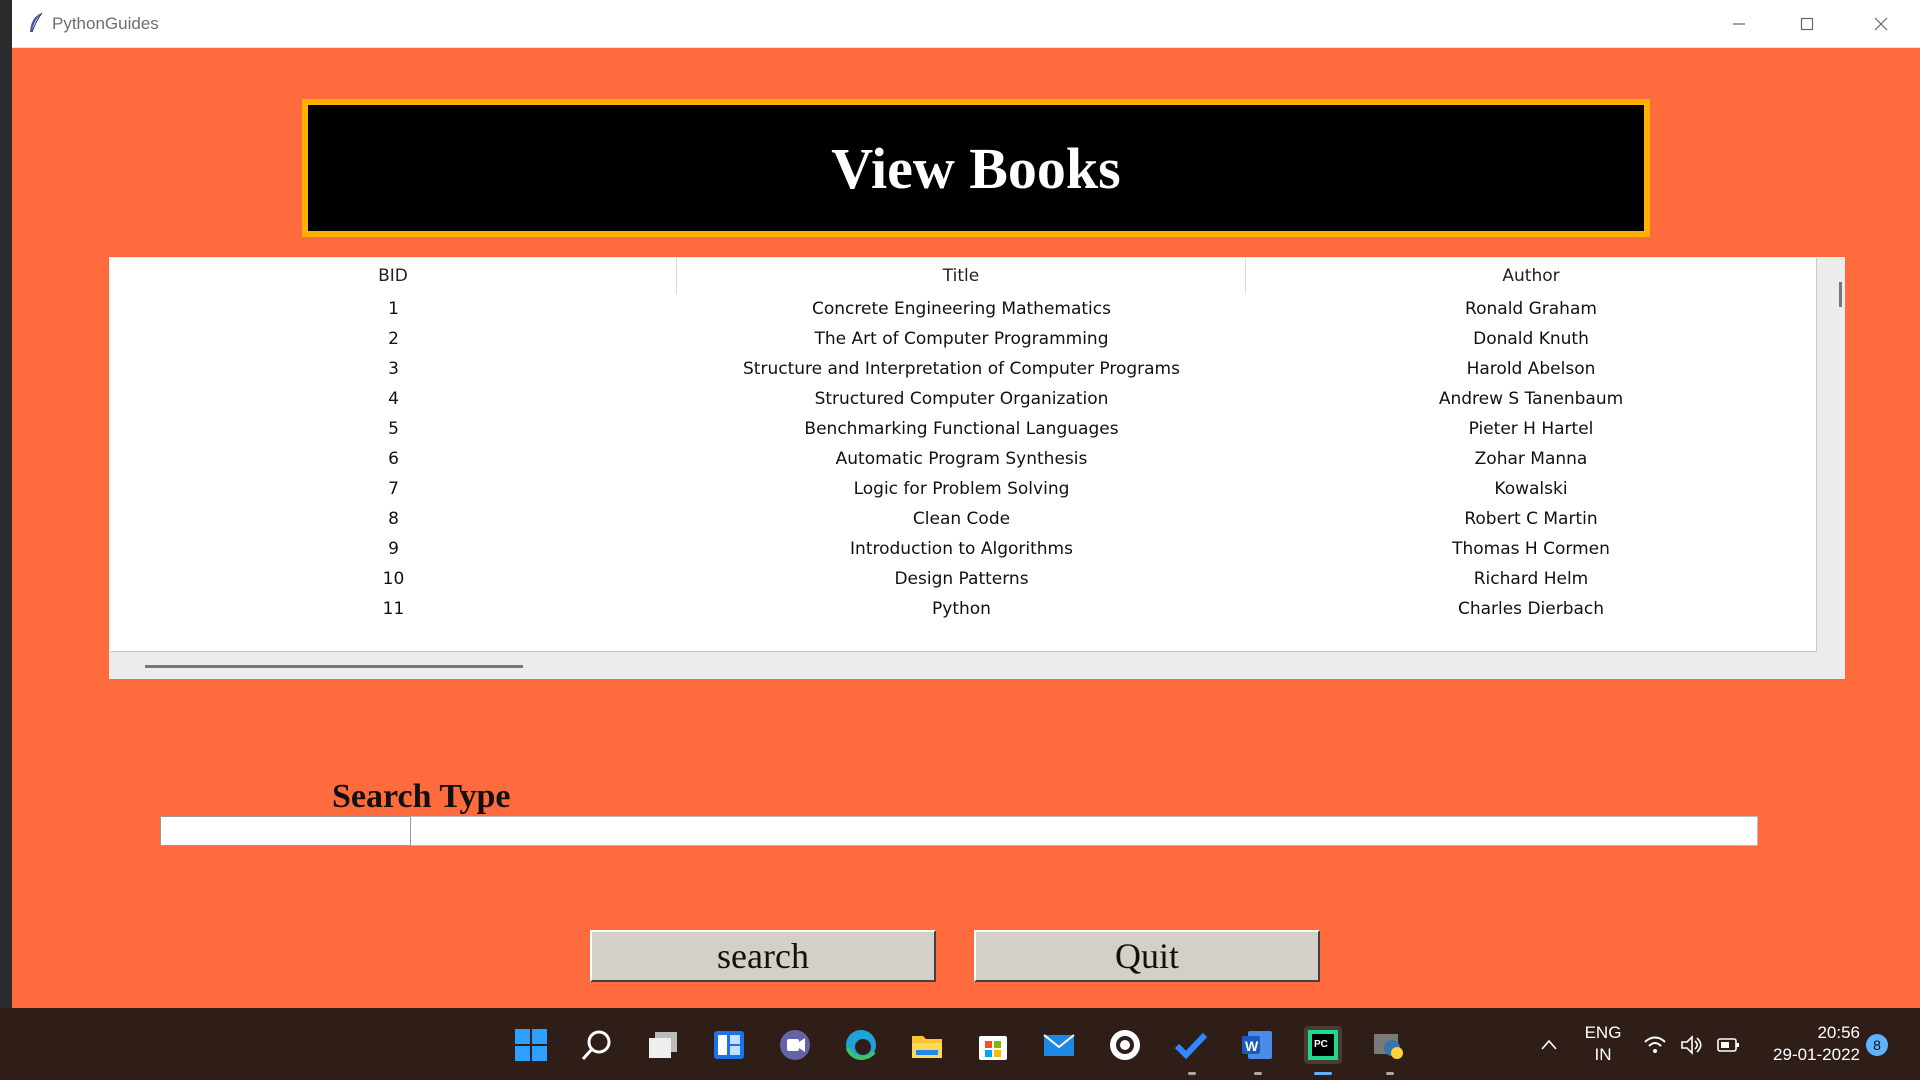 The width and height of the screenshot is (1920, 1080). Describe the element at coordinates (285, 831) in the screenshot. I see `search-type-field` at that location.